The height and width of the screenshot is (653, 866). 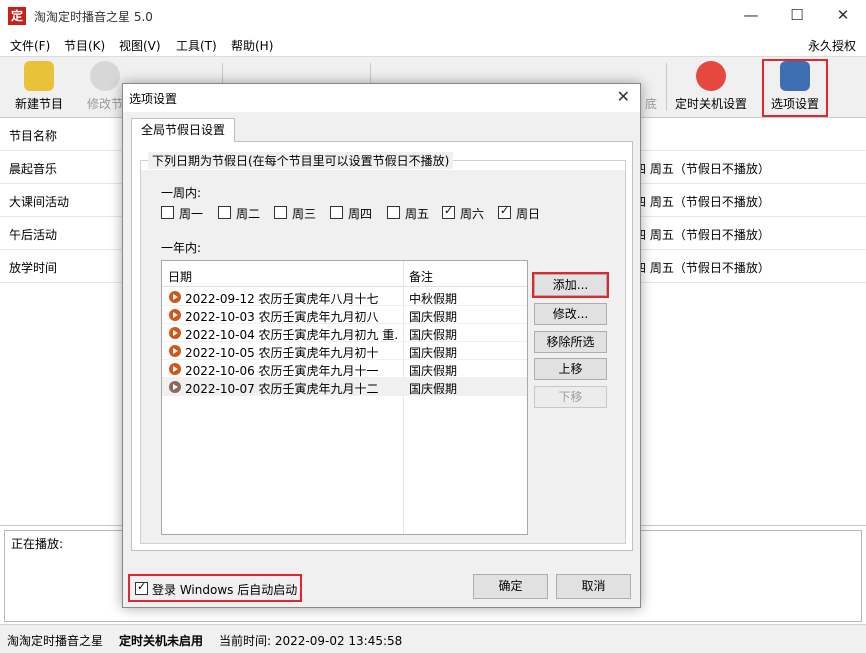 I want to click on weekday-label: 周四, so click(x=360, y=214).